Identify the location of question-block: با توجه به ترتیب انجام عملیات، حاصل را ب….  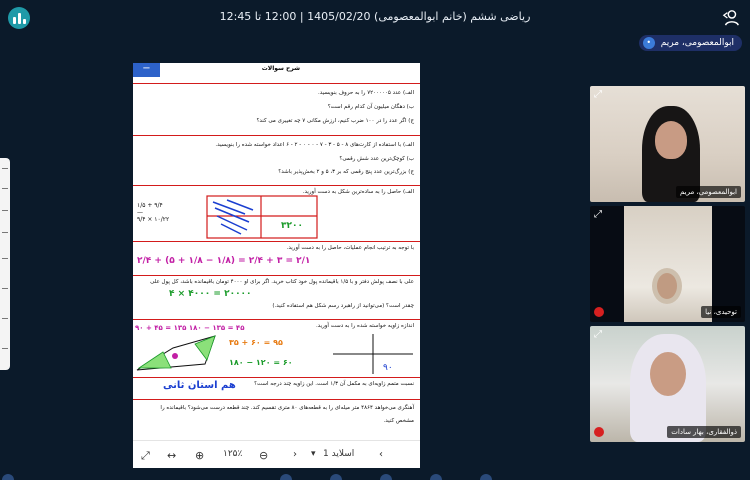
(276, 258).